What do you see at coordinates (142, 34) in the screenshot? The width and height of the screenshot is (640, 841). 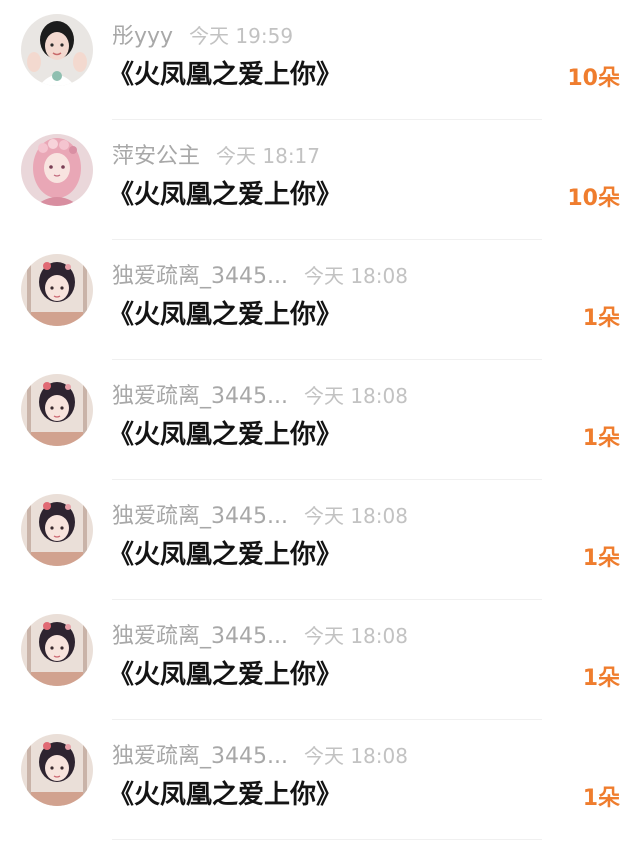 I see `username: 彤yyy` at bounding box center [142, 34].